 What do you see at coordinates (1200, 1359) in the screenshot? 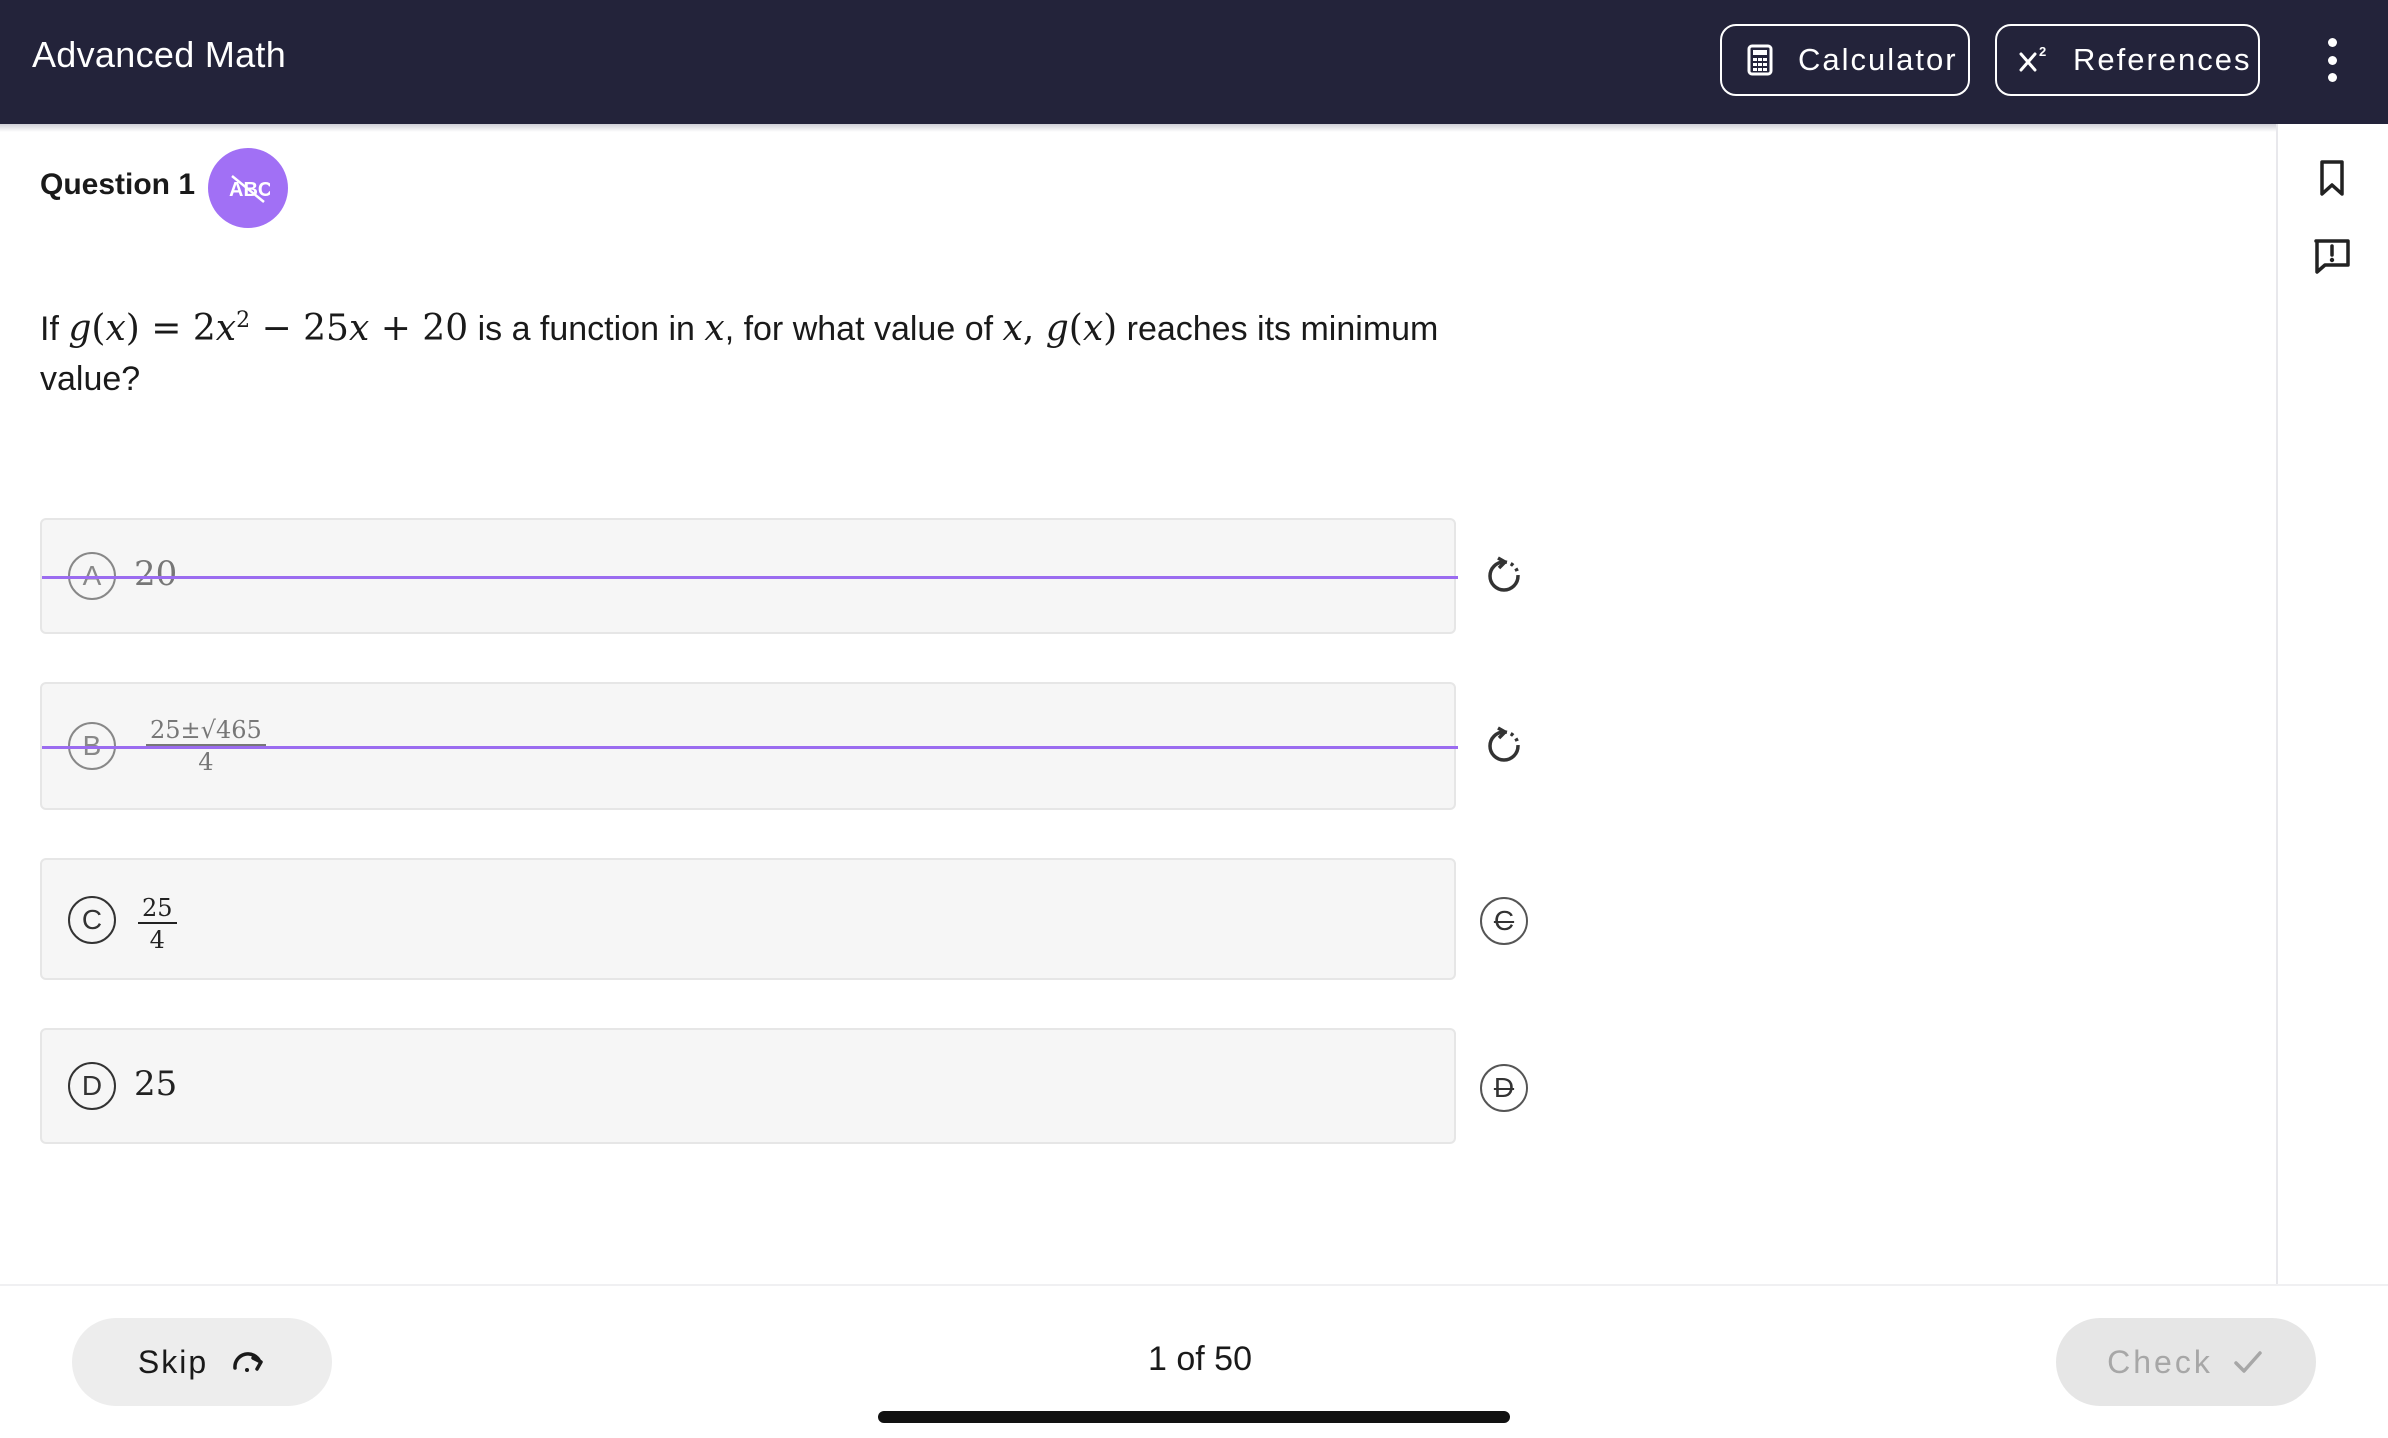
I see `question-progress: 1 of 50` at bounding box center [1200, 1359].